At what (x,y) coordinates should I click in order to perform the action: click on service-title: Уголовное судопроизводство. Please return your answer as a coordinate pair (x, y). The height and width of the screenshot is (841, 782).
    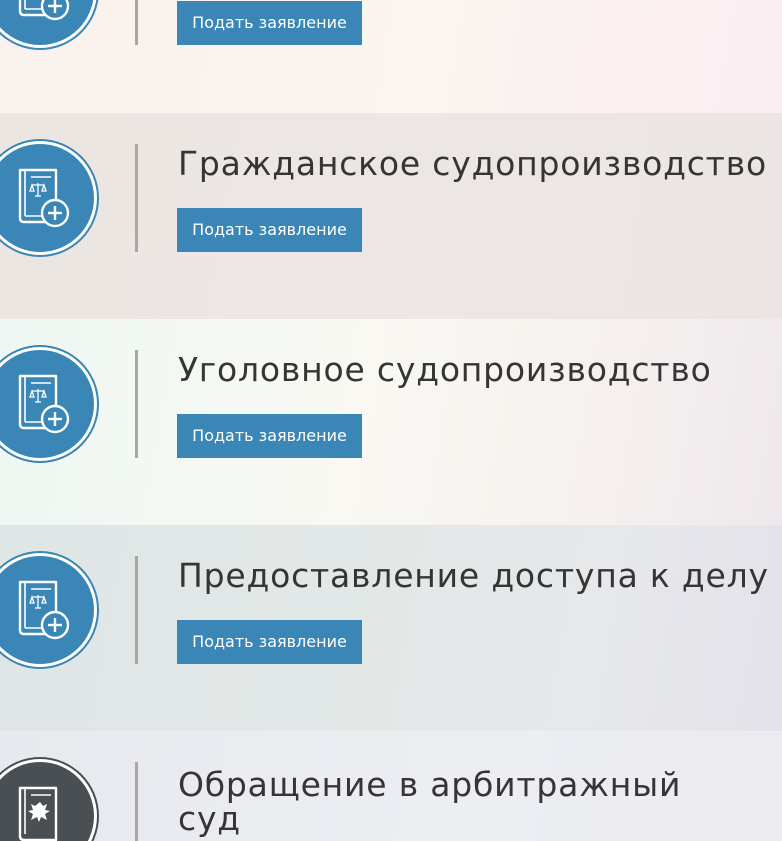
    Looking at the image, I should click on (445, 369).